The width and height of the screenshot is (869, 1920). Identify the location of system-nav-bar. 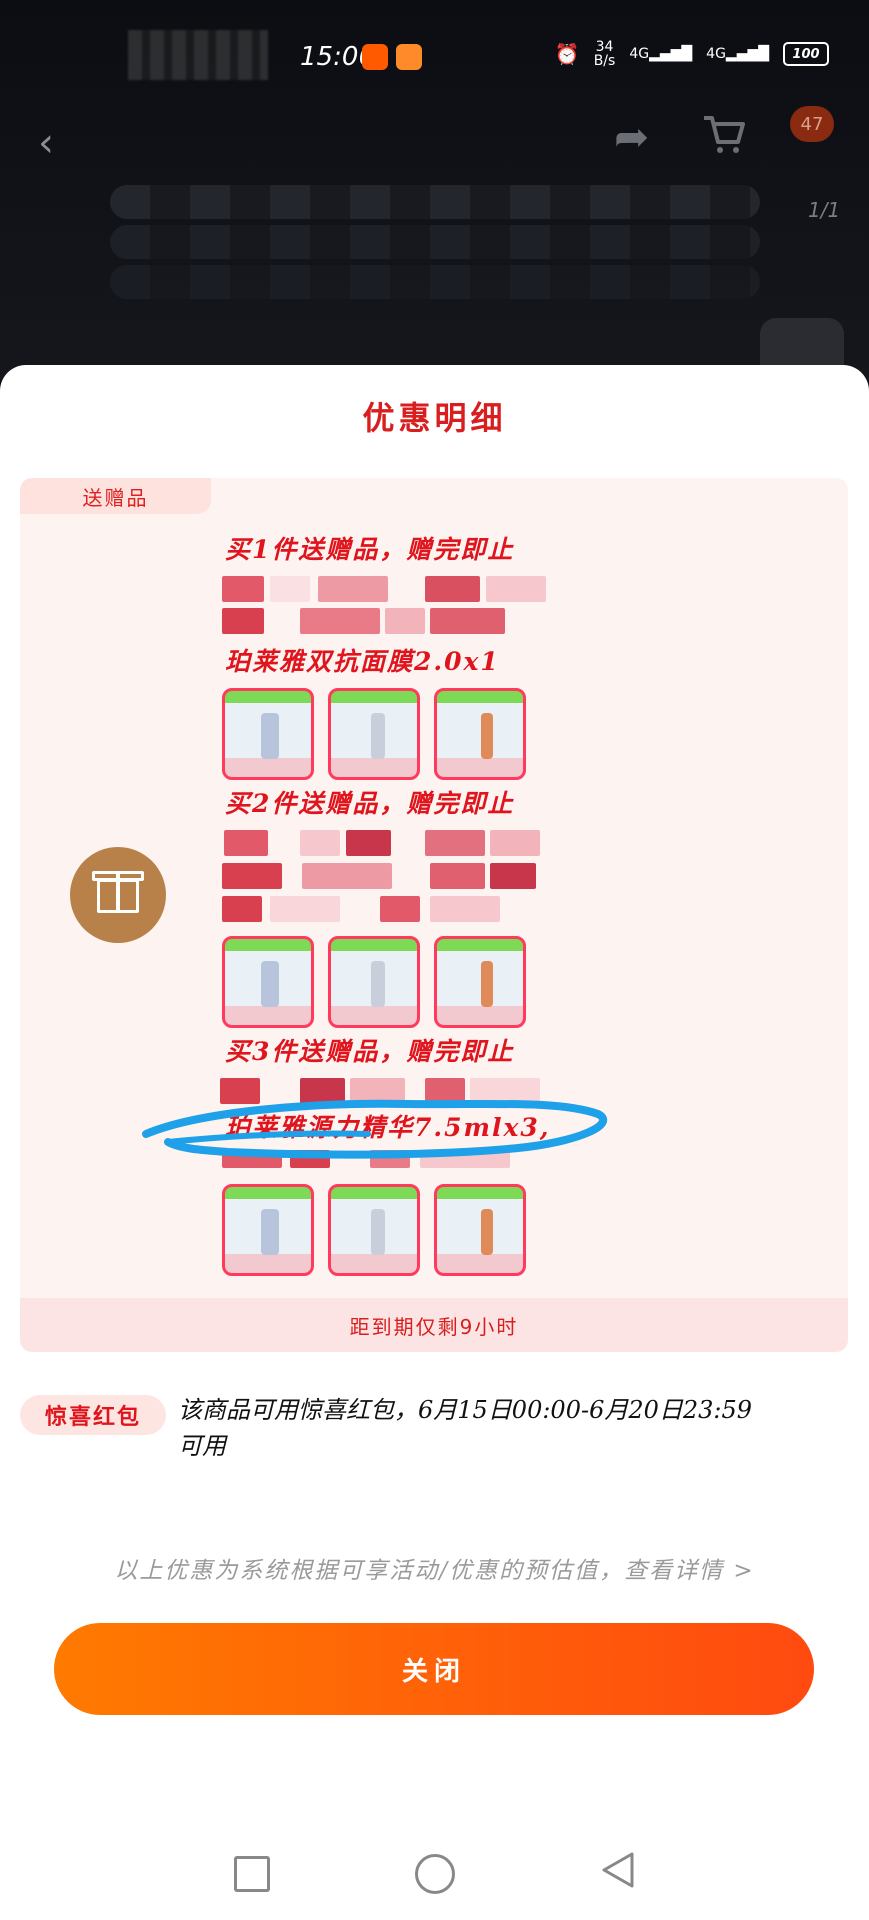
(434, 1875).